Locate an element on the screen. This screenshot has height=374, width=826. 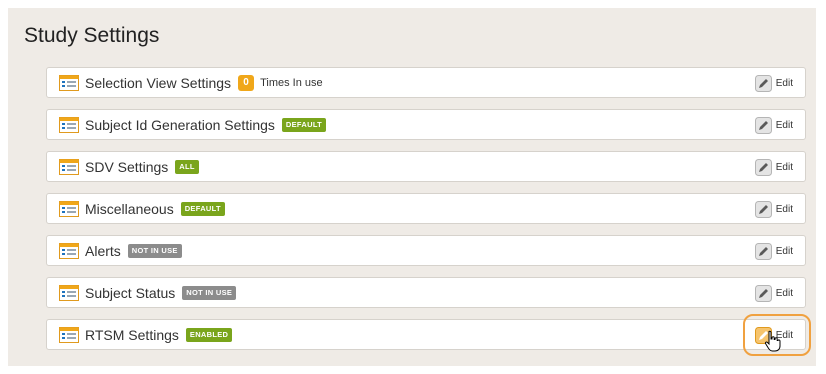
status-badge: ENABLED is located at coordinates (209, 334).